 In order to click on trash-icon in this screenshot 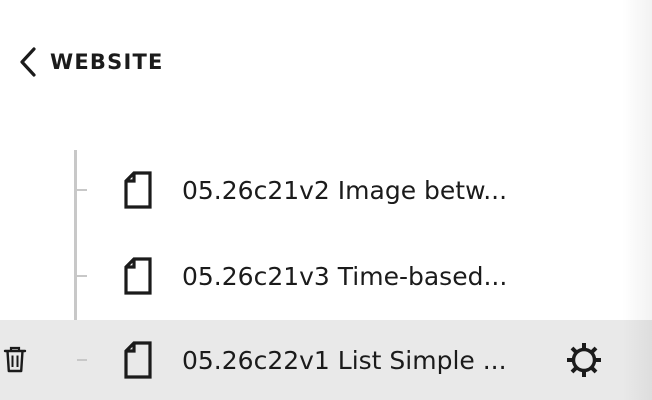, I will do `click(15, 360)`.